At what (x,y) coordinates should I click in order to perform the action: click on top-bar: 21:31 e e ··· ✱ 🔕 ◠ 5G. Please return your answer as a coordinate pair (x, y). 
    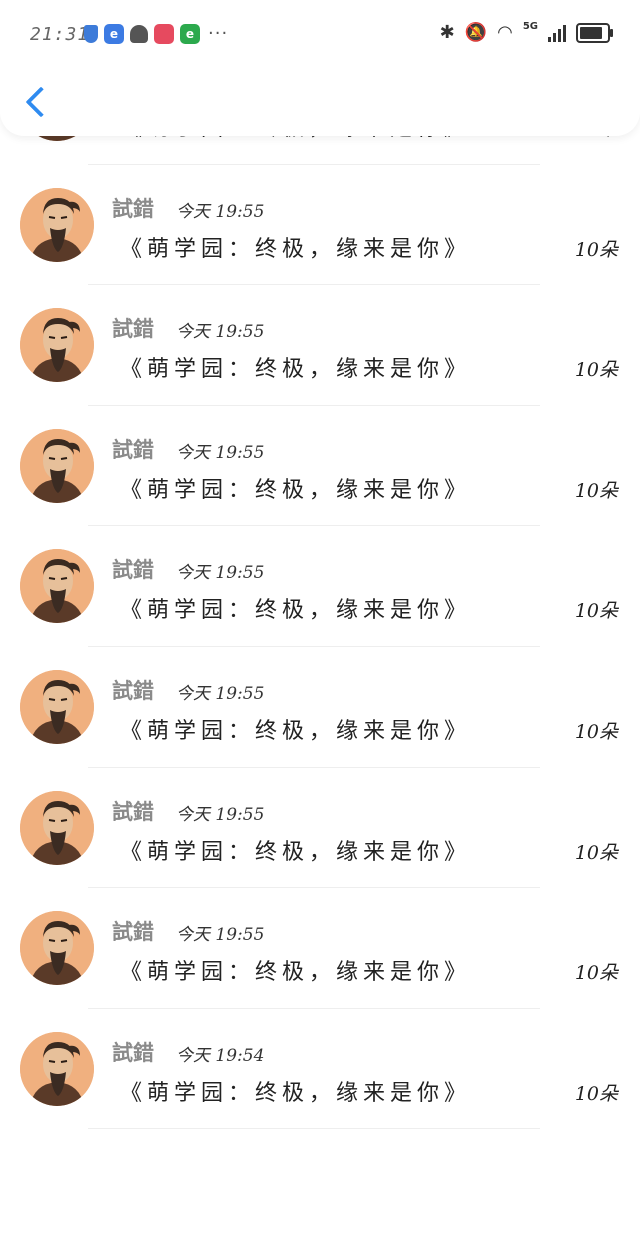
    Looking at the image, I should click on (320, 68).